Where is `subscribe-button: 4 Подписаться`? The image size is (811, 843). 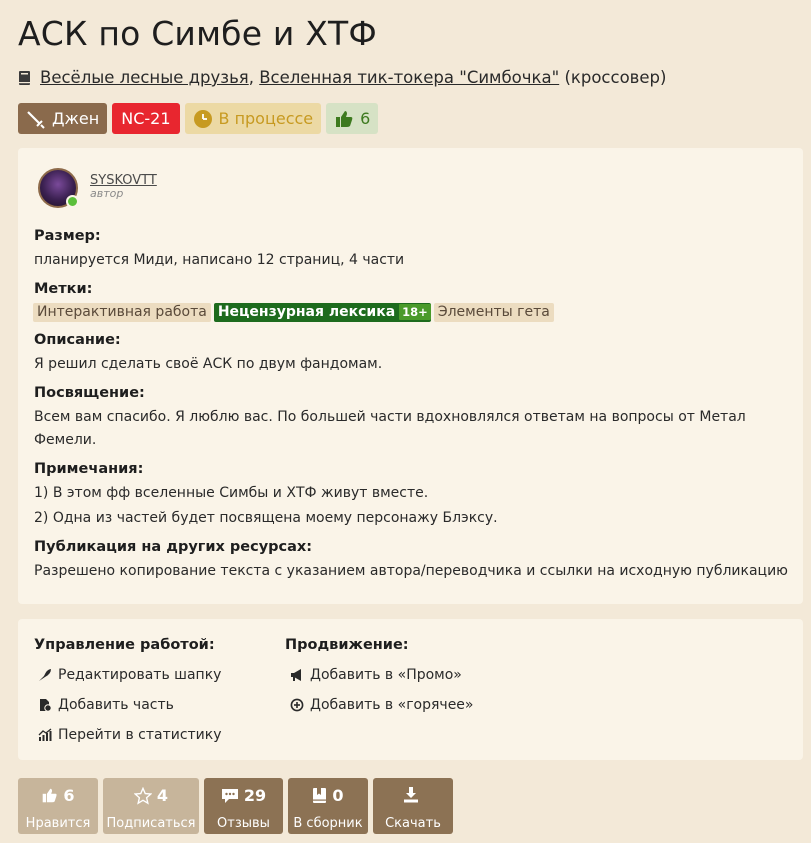 subscribe-button: 4 Подписаться is located at coordinates (151, 806).